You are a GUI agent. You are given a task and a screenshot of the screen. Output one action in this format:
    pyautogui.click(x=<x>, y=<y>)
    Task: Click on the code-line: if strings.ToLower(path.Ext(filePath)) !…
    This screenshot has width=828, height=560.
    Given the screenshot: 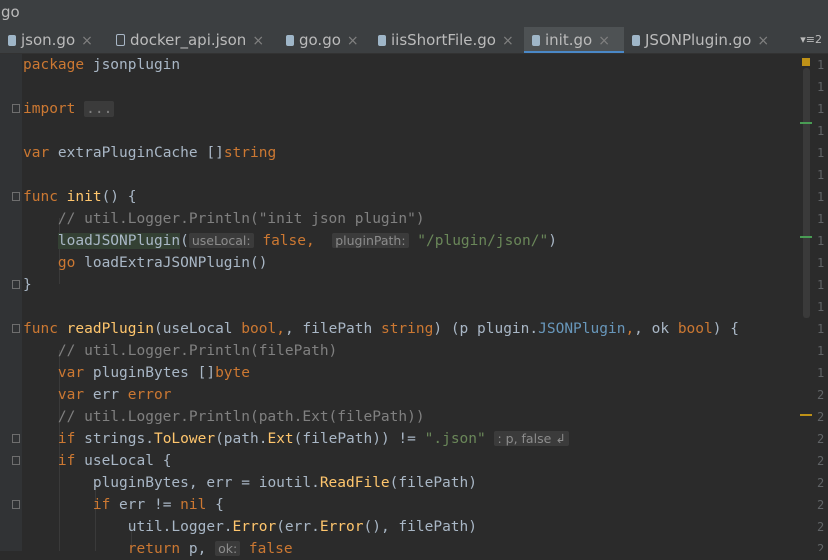 What is the action you would take?
    pyautogui.click(x=296, y=439)
    